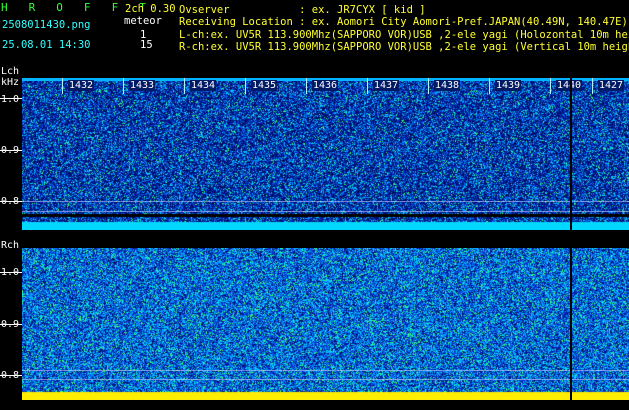 This screenshot has height=410, width=629. What do you see at coordinates (264, 85) in the screenshot?
I see `time-label: 1435` at bounding box center [264, 85].